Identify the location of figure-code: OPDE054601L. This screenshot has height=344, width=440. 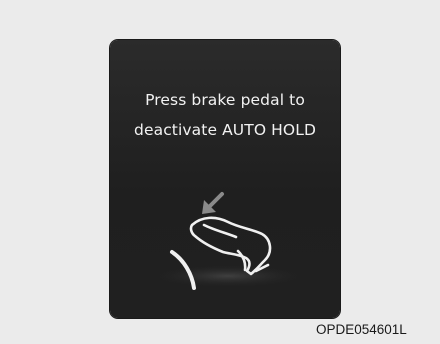
(361, 329).